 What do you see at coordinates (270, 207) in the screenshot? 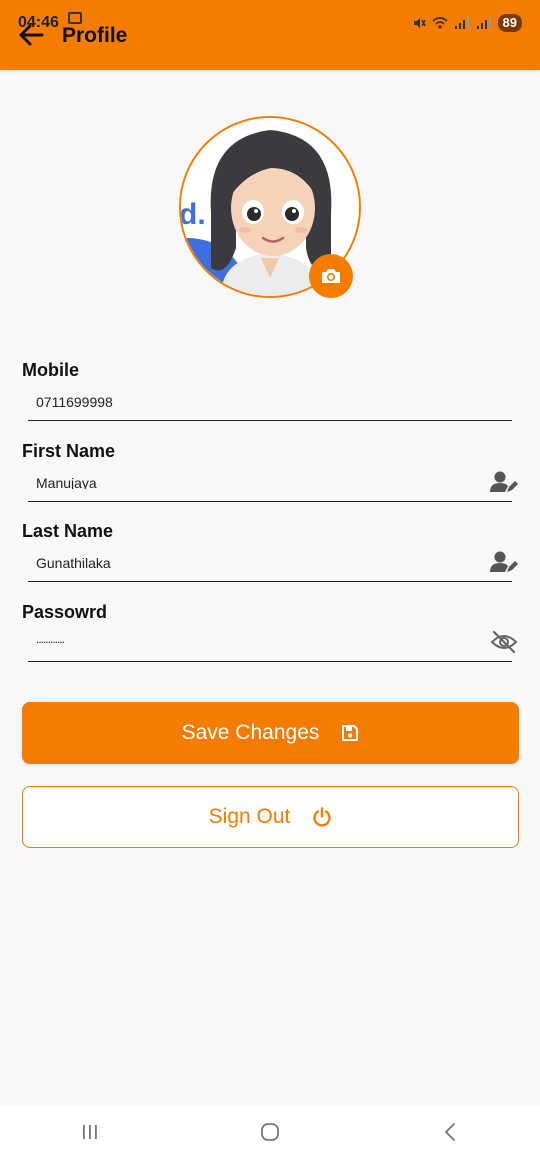
I see `profile-avatar: d.` at bounding box center [270, 207].